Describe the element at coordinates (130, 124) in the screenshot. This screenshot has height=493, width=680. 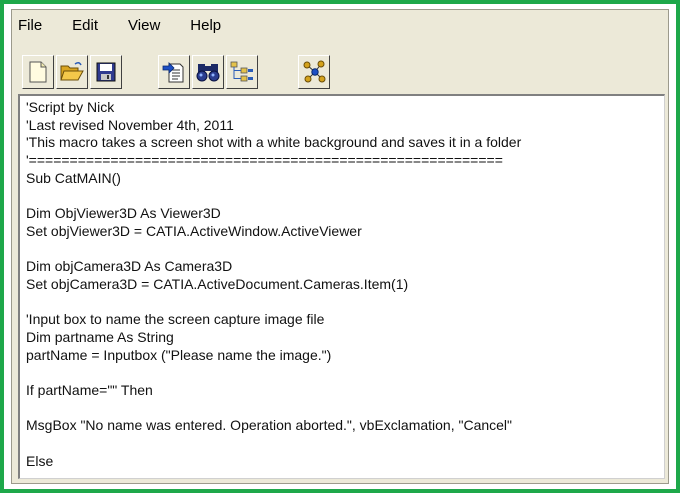
I see `code-line: 'Last revised November 4th, 2011` at that location.